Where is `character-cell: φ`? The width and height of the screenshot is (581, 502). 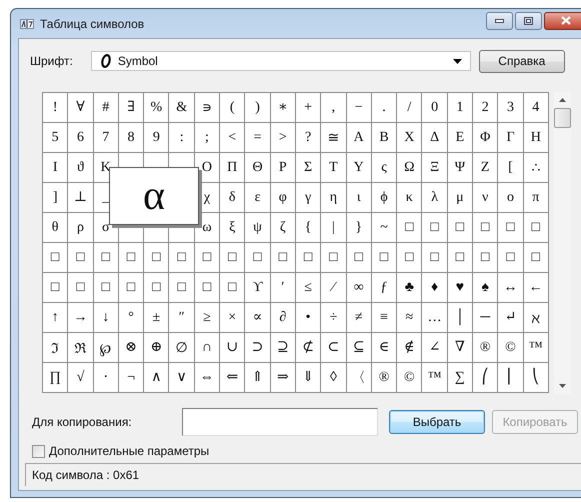 character-cell: φ is located at coordinates (282, 197).